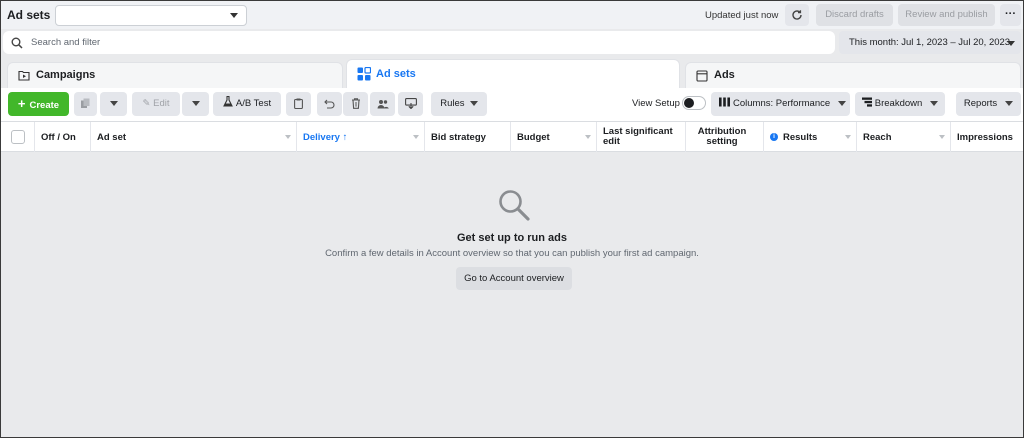  I want to click on column-header-last-significant-edit: Last significant edit, so click(641, 137).